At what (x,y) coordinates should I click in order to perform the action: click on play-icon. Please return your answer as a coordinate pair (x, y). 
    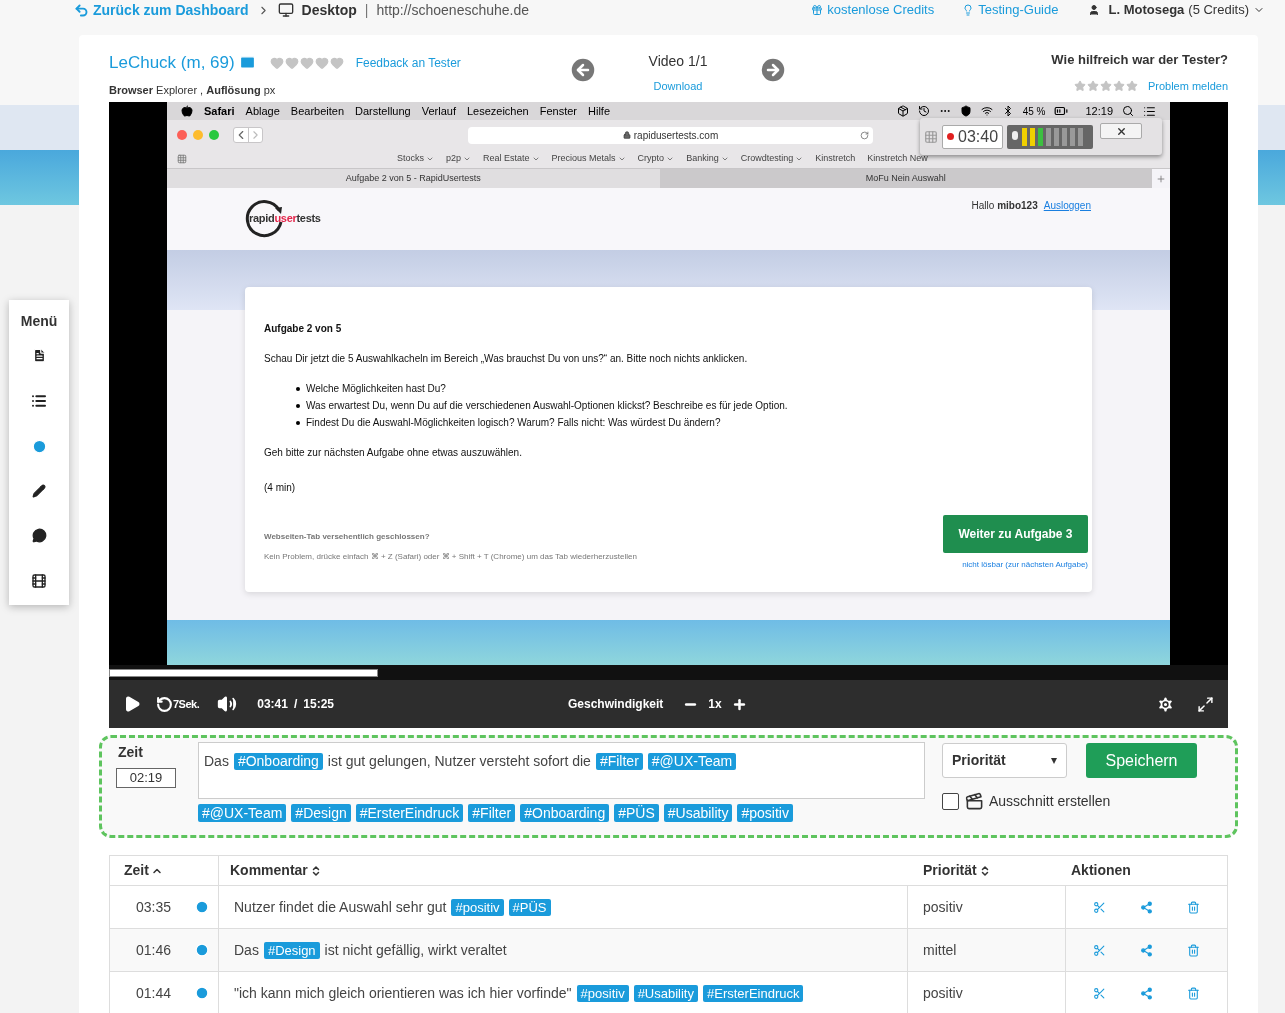
    Looking at the image, I should click on (132, 704).